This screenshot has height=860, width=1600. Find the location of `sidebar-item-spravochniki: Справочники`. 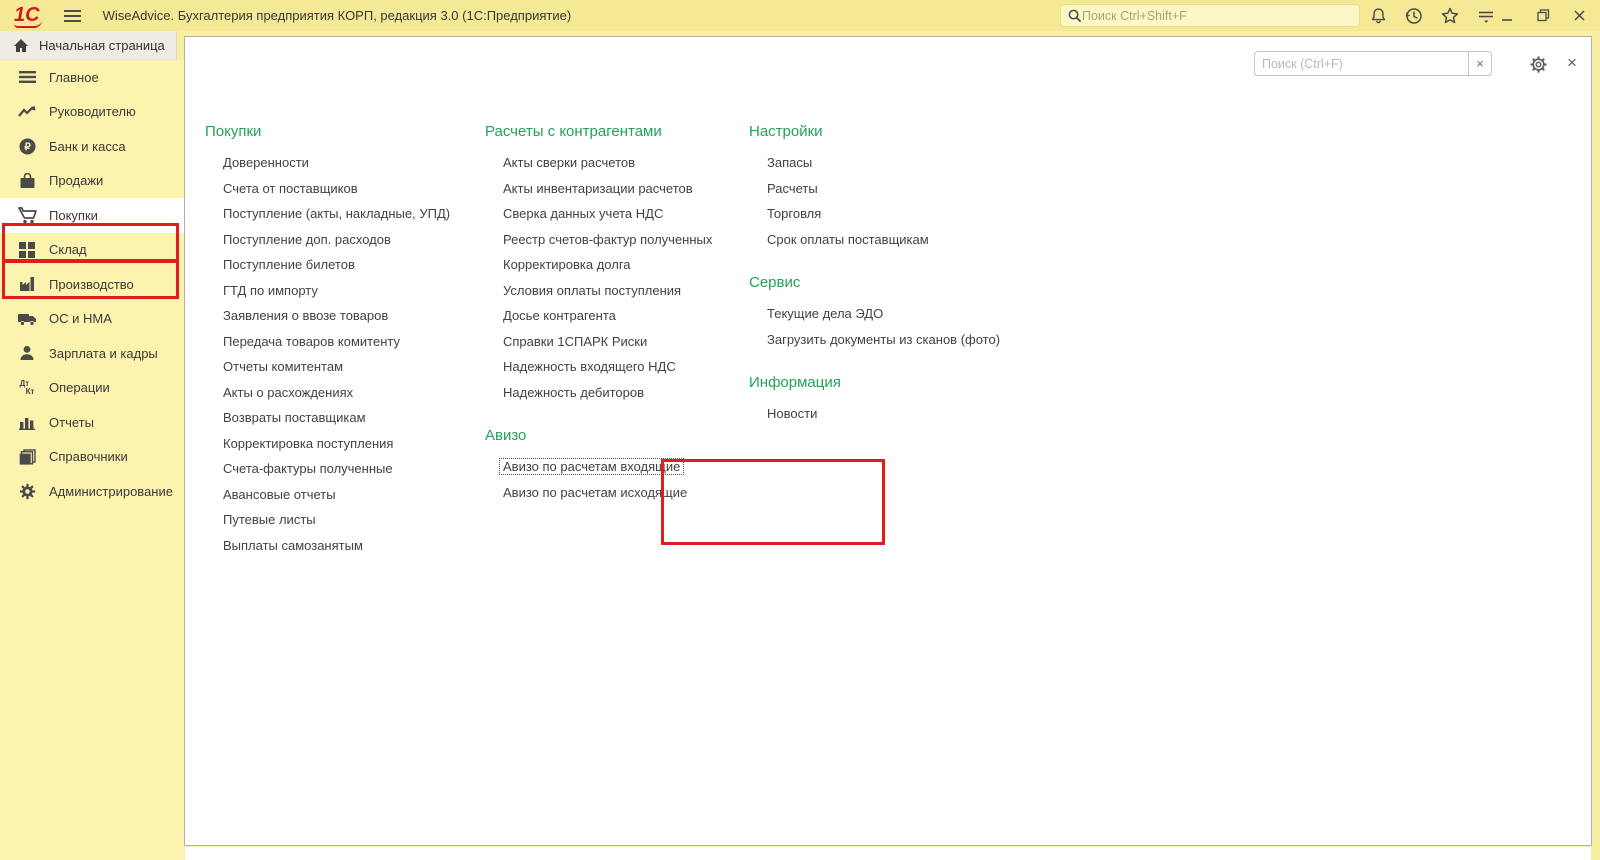

sidebar-item-spravochniki: Справочники is located at coordinates (92, 457).